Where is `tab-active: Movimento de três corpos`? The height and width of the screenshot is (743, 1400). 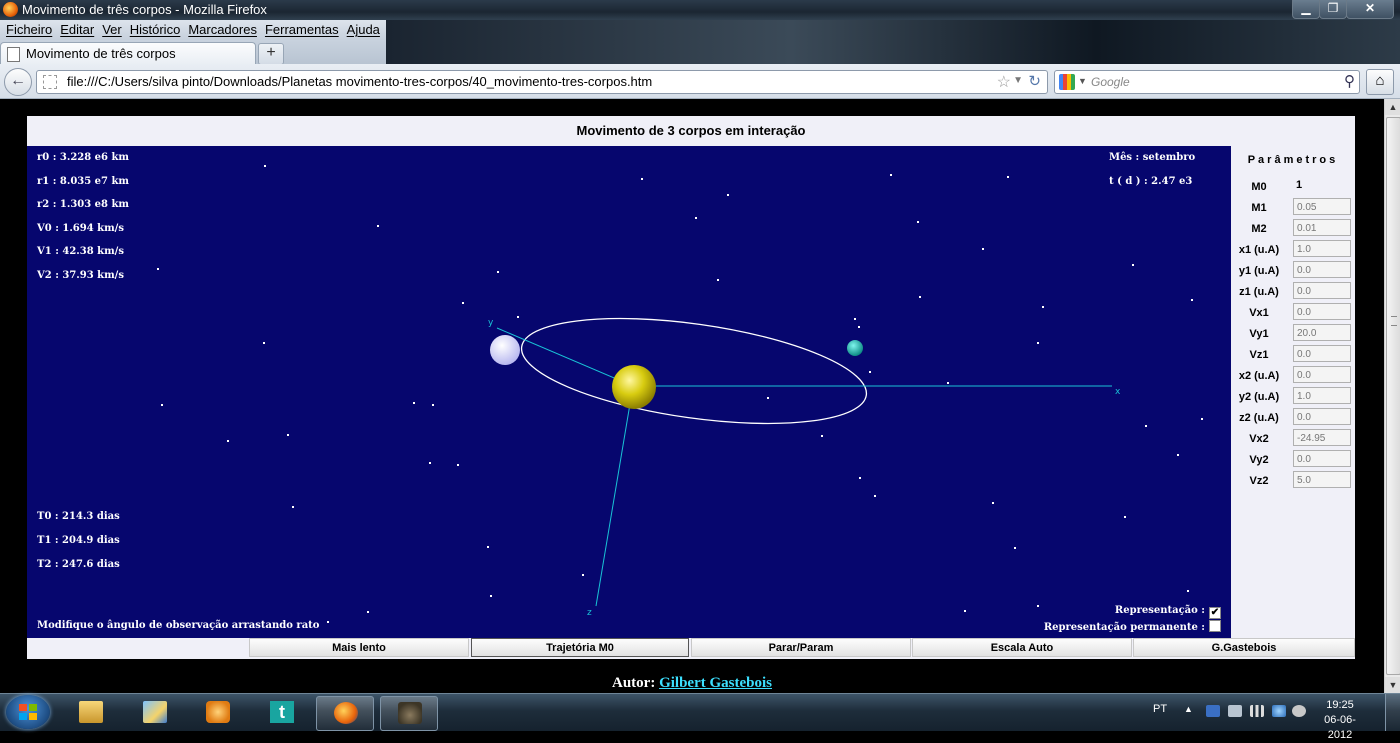 tab-active: Movimento de três corpos is located at coordinates (128, 53).